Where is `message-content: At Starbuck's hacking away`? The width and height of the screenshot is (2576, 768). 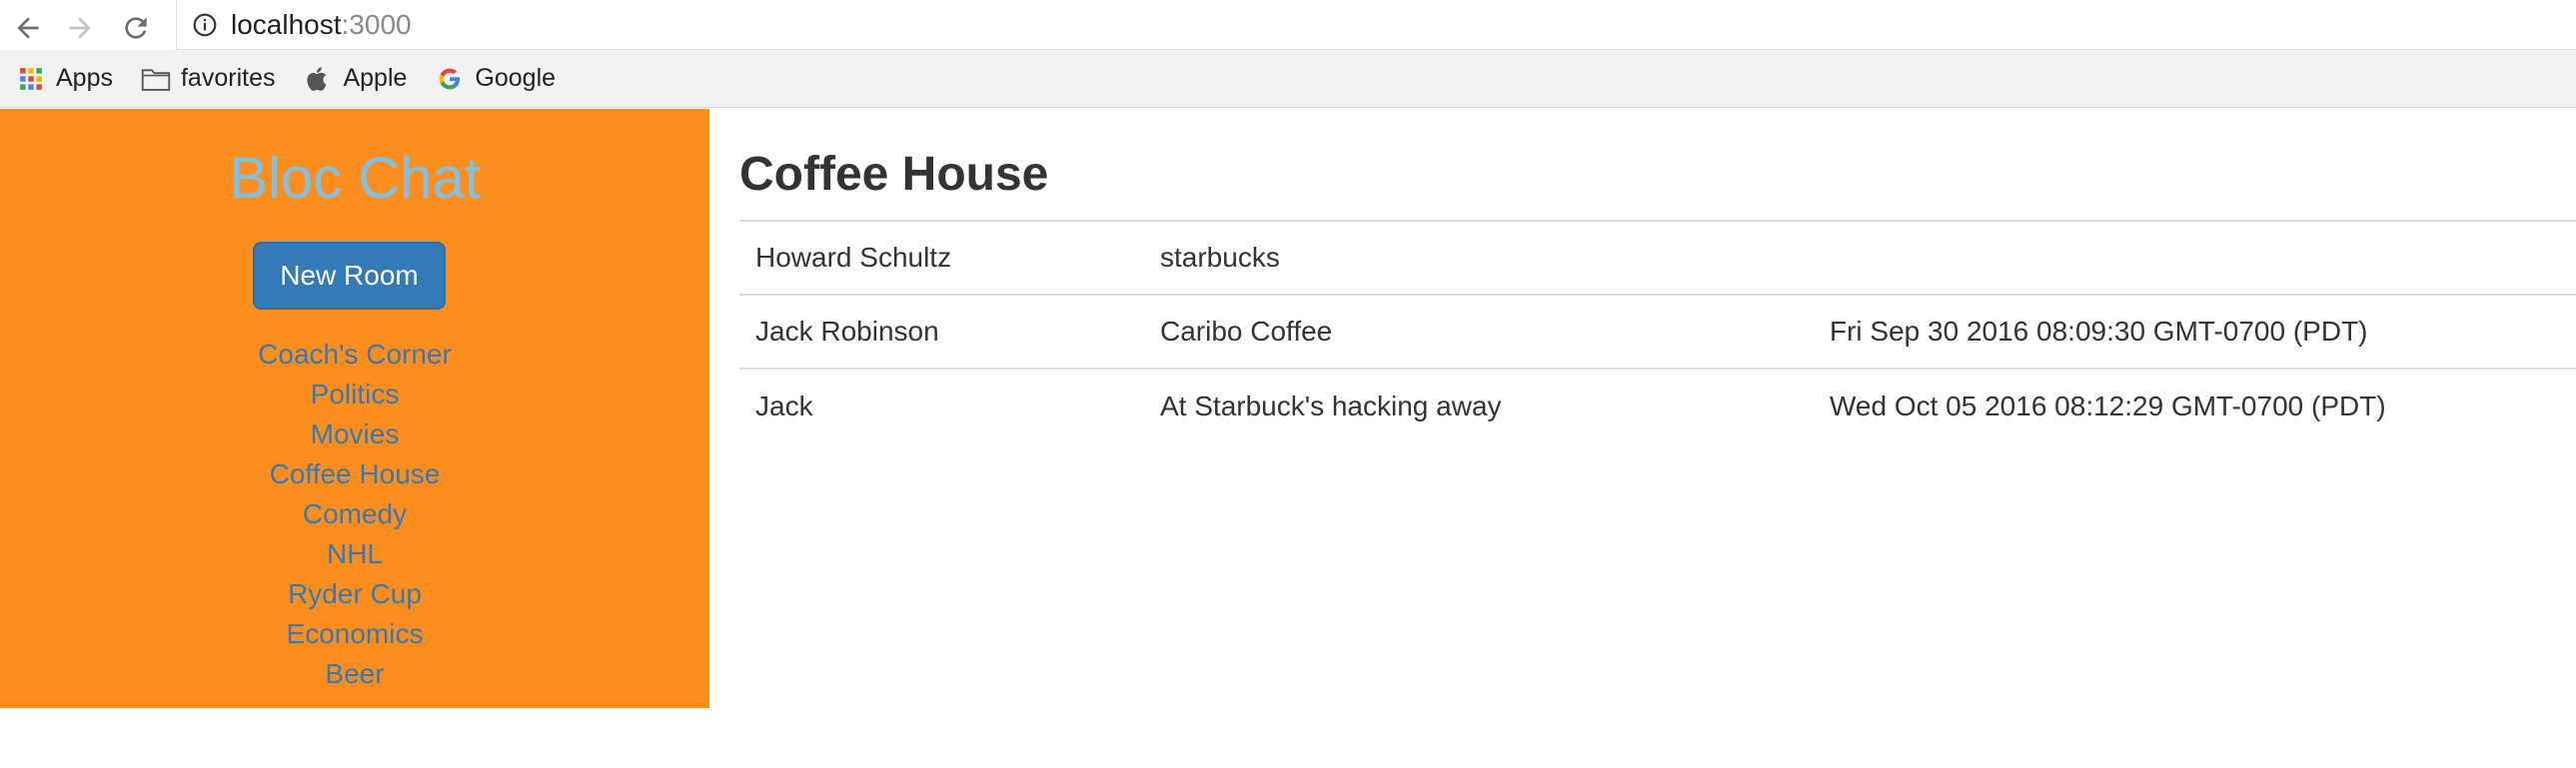
message-content: At Starbuck's hacking away is located at coordinates (1331, 405).